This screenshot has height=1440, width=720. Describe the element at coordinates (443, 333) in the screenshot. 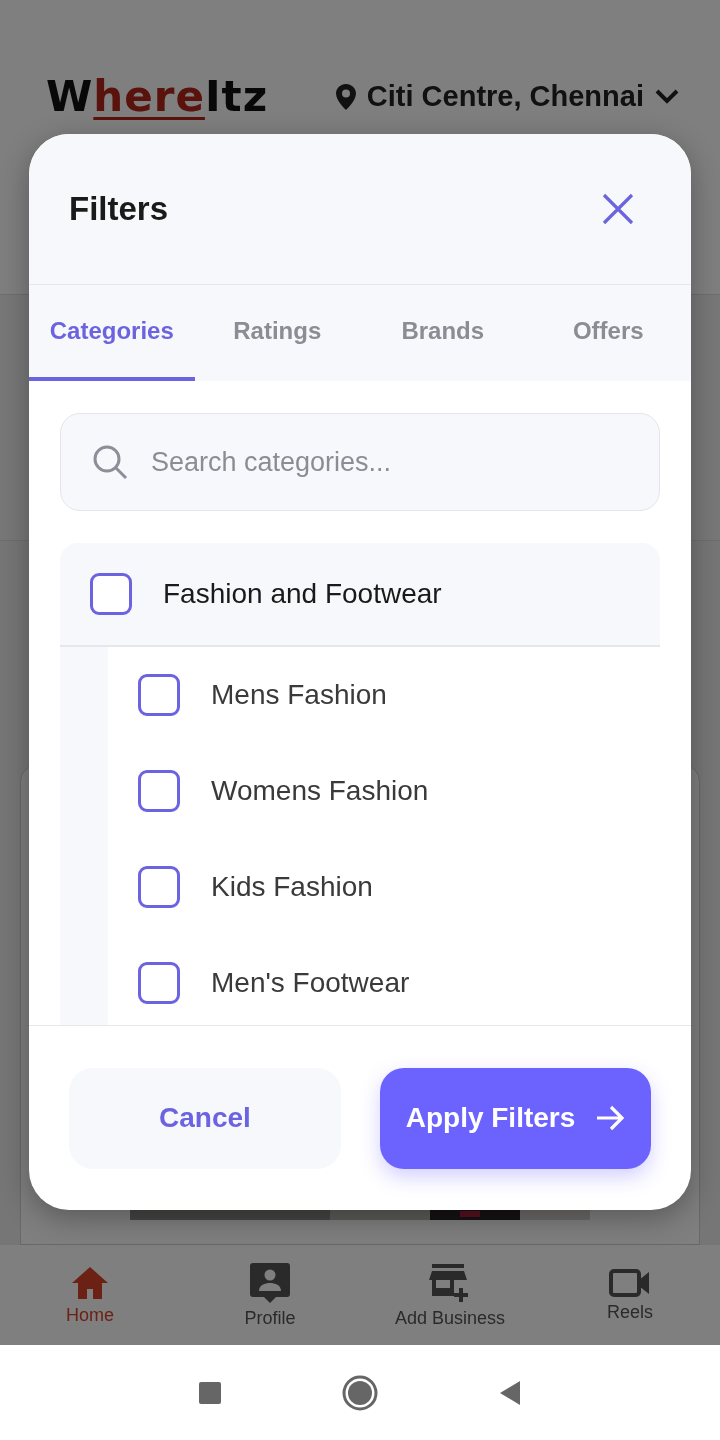

I see `tab: Brands` at that location.